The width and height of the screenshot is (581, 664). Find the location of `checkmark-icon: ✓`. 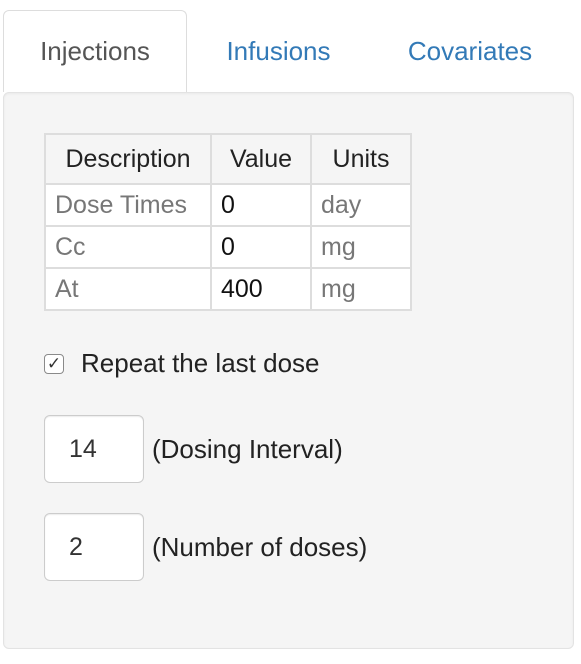

checkmark-icon: ✓ is located at coordinates (54, 363).